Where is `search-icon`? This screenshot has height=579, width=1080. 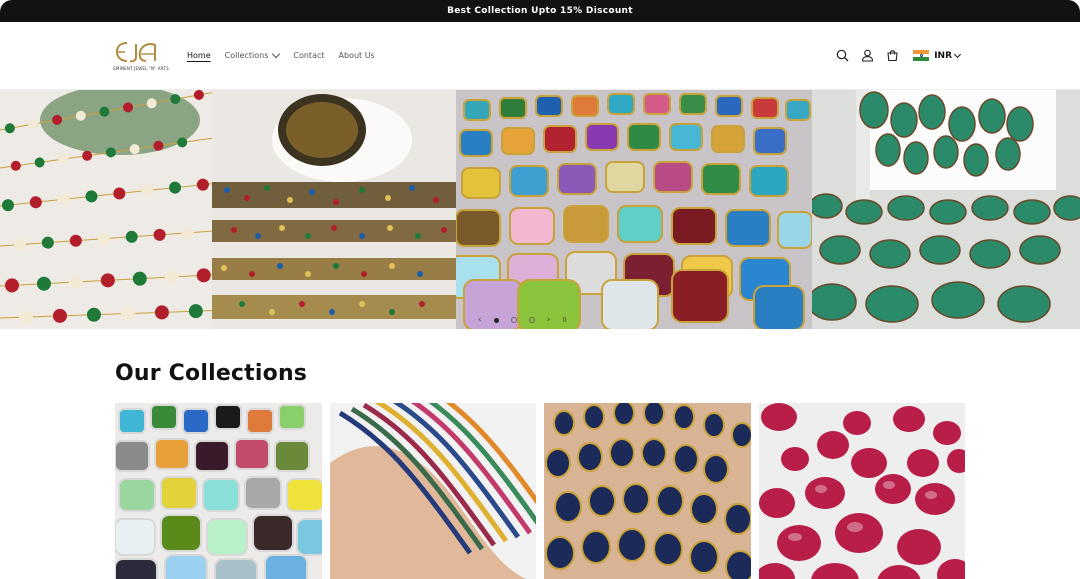 search-icon is located at coordinates (842, 55).